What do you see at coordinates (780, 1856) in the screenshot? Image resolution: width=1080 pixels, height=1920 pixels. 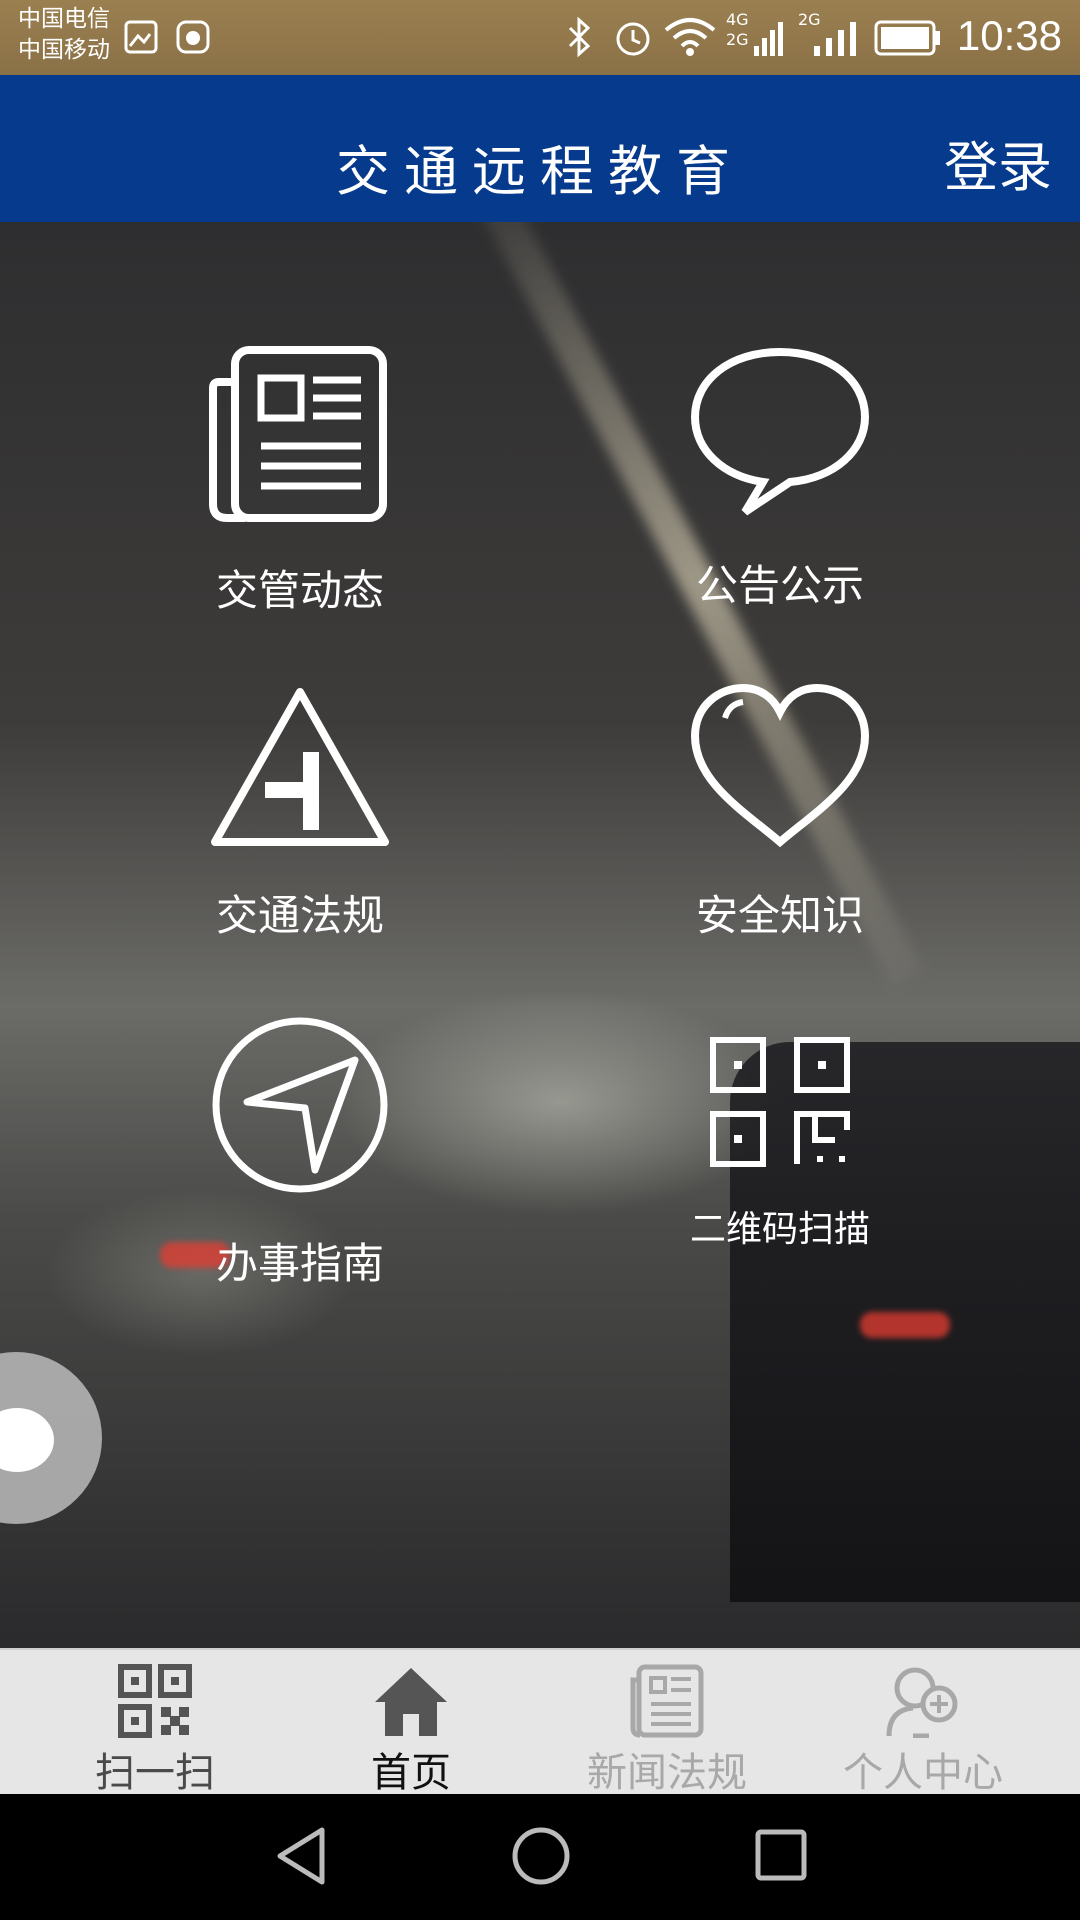 I see `recents-icon` at bounding box center [780, 1856].